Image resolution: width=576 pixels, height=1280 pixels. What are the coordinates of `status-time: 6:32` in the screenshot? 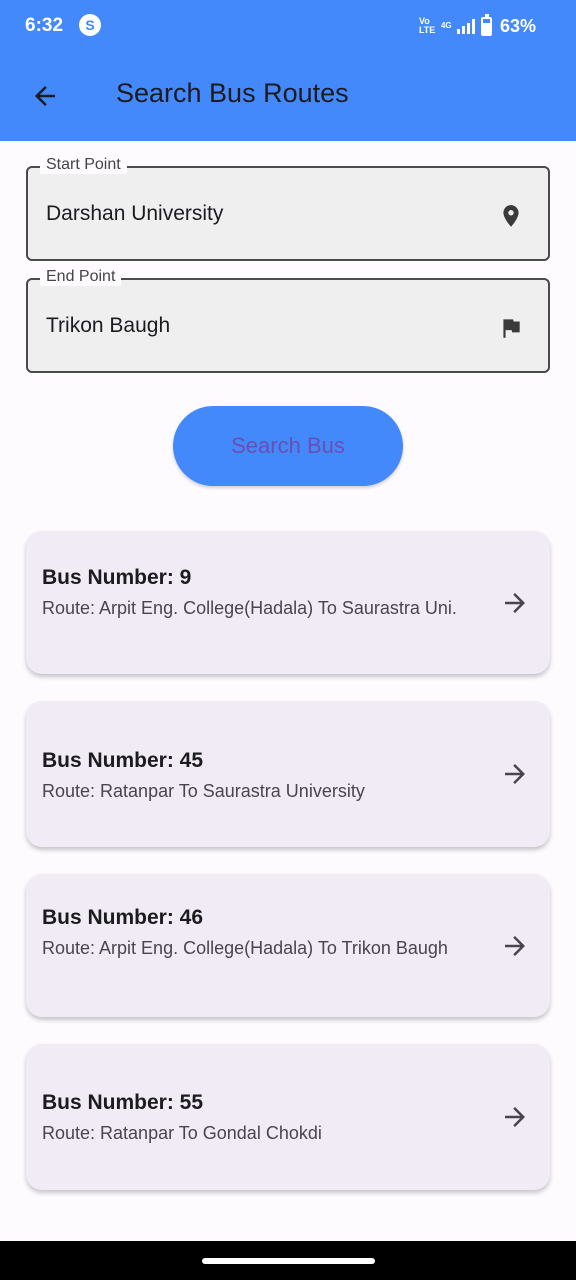 It's located at (44, 25).